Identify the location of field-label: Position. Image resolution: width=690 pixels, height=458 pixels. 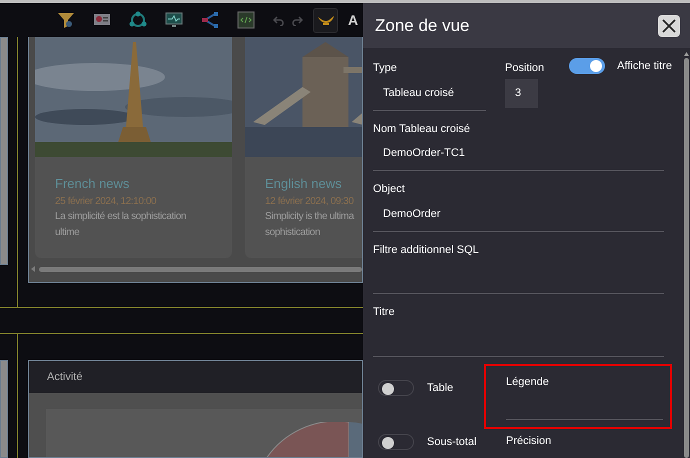
(524, 68).